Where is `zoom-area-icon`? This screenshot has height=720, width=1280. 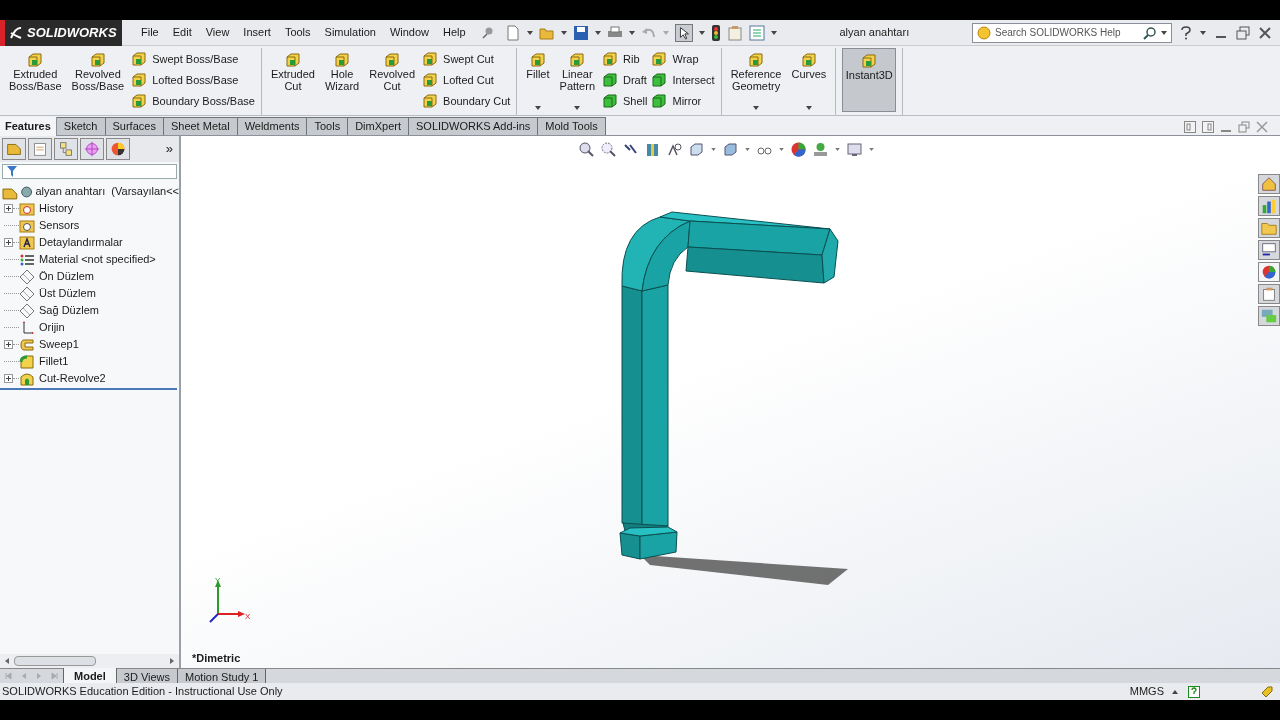 zoom-area-icon is located at coordinates (608, 149).